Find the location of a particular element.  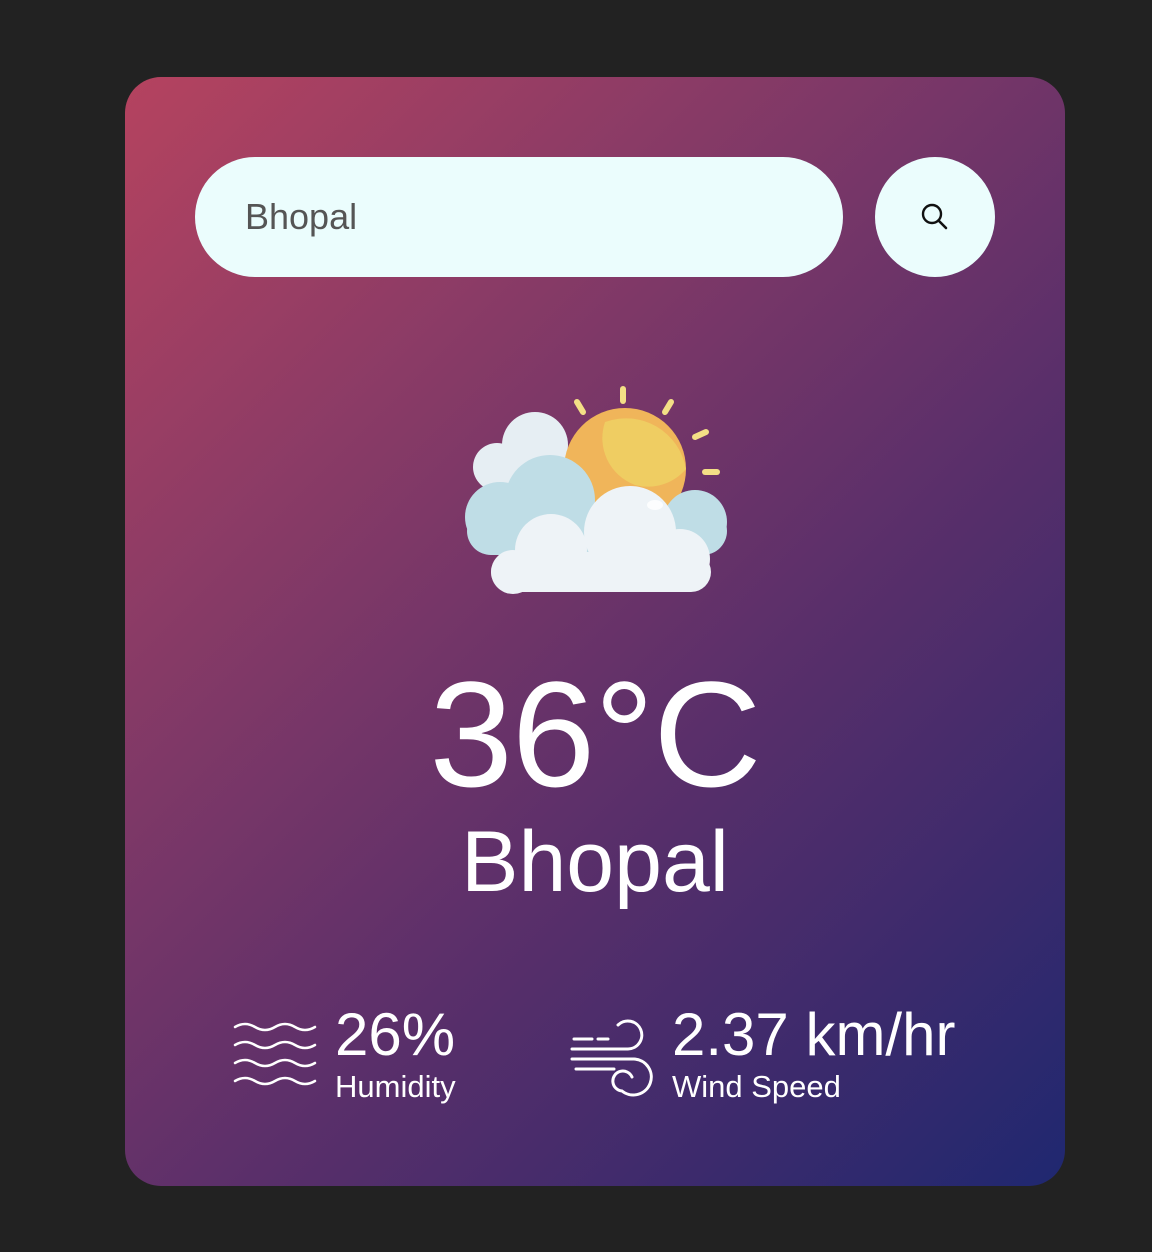

partly-cloudy-icon is located at coordinates (596, 490).